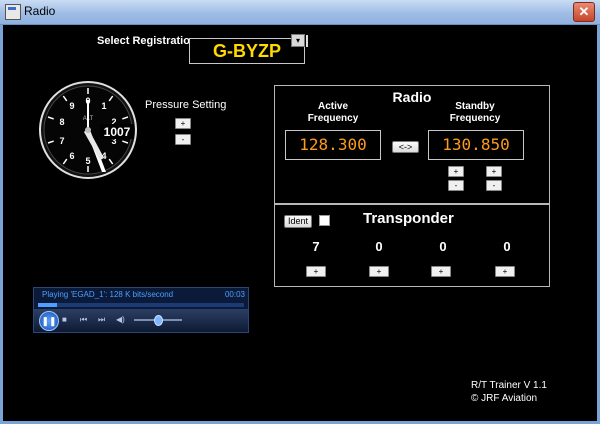 This screenshot has height=424, width=600. What do you see at coordinates (147, 41) in the screenshot?
I see `registration-label: Select Registration` at bounding box center [147, 41].